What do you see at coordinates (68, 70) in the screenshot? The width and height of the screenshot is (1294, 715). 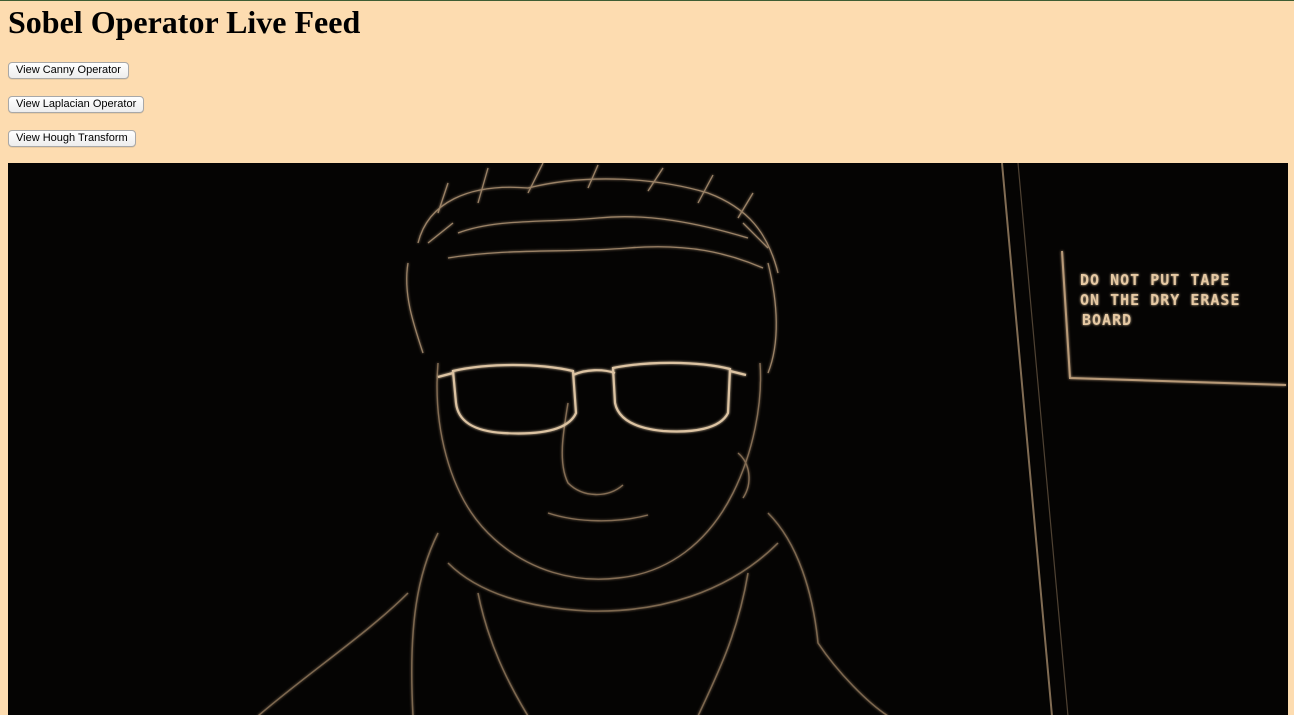 I see `view-canny-button: View Canny Operator` at bounding box center [68, 70].